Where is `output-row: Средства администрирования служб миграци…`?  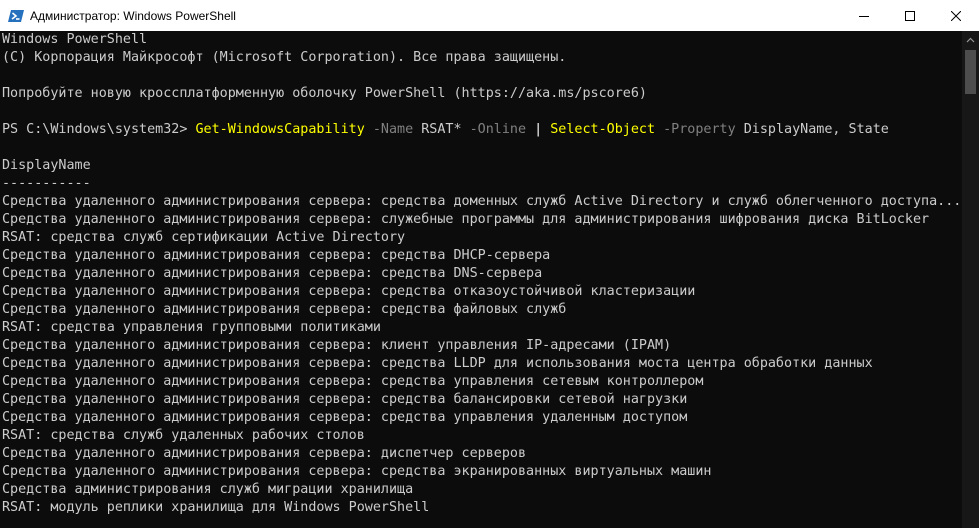
output-row: Средства администрирования служб миграци… is located at coordinates (208, 489).